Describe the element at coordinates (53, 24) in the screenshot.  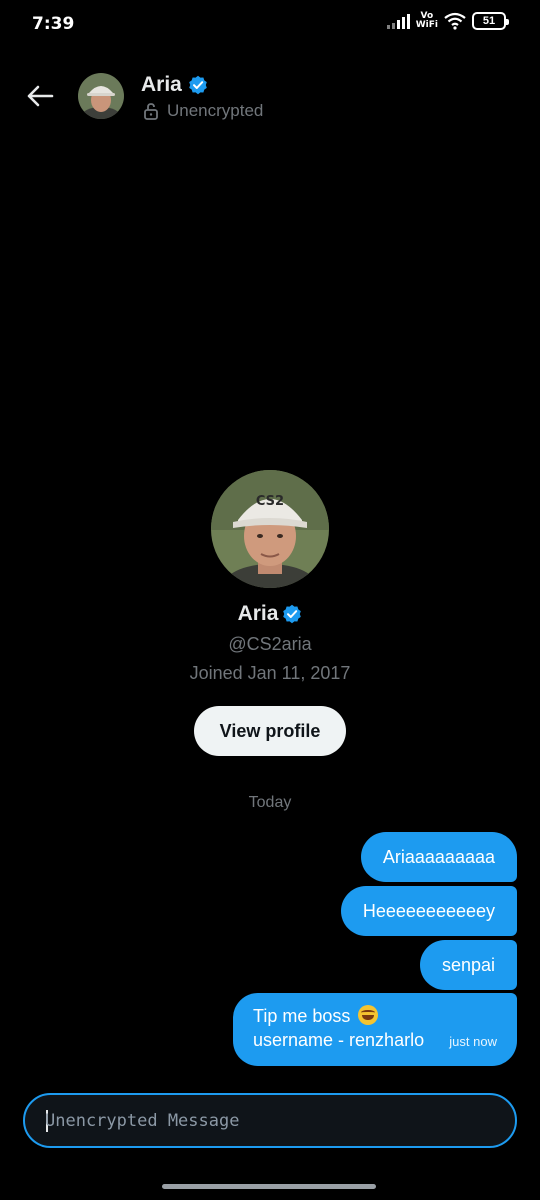
I see `status-time: 7:39` at that location.